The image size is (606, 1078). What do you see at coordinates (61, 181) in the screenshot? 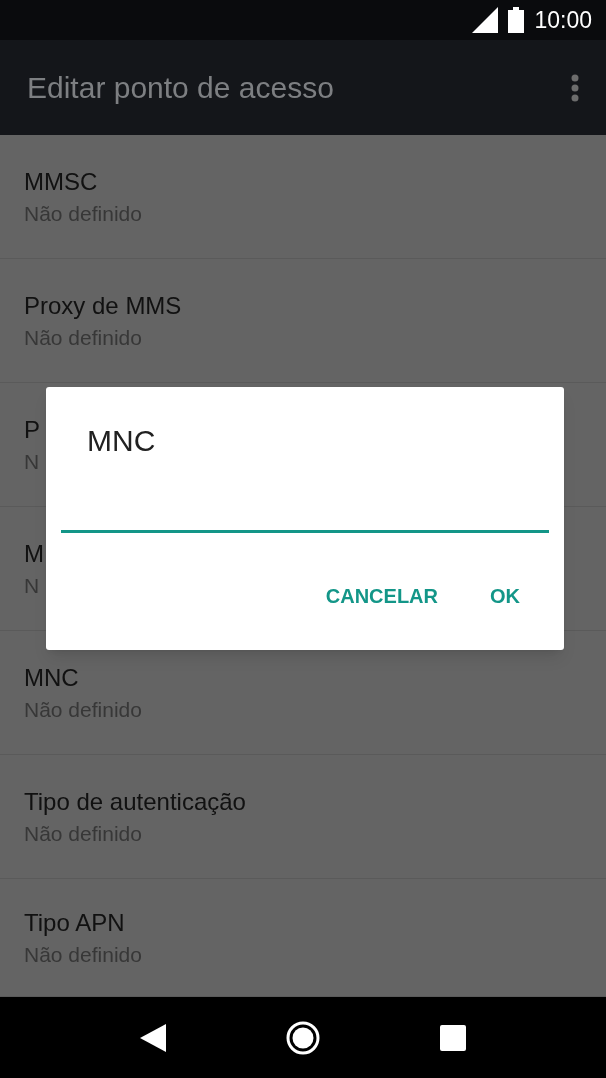
I see `setting-title: MMSC` at bounding box center [61, 181].